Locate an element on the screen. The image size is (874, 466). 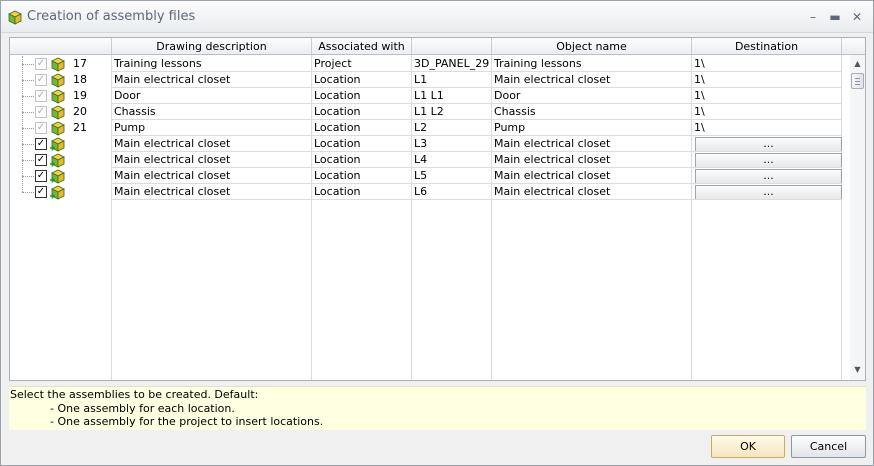
row-number: 21 is located at coordinates (80, 127).